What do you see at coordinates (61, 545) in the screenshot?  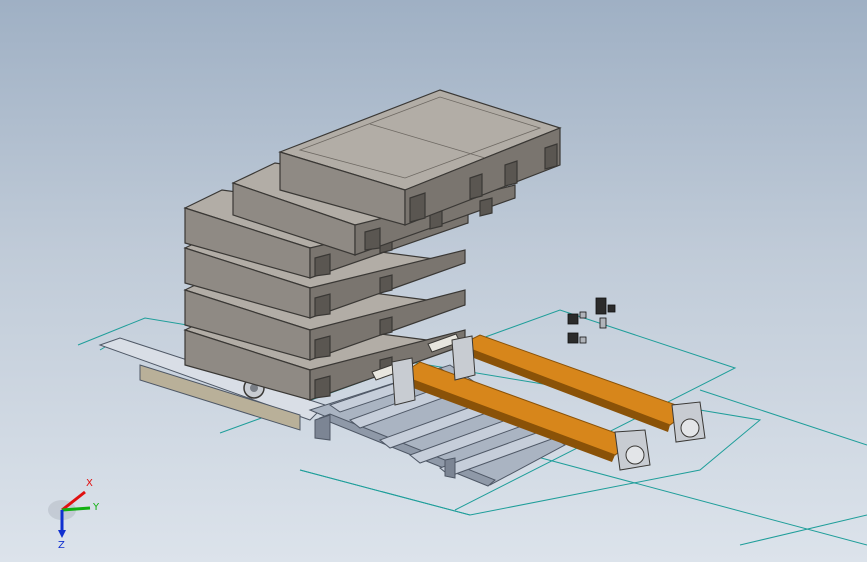 I see `z-axis-label: Z` at bounding box center [61, 545].